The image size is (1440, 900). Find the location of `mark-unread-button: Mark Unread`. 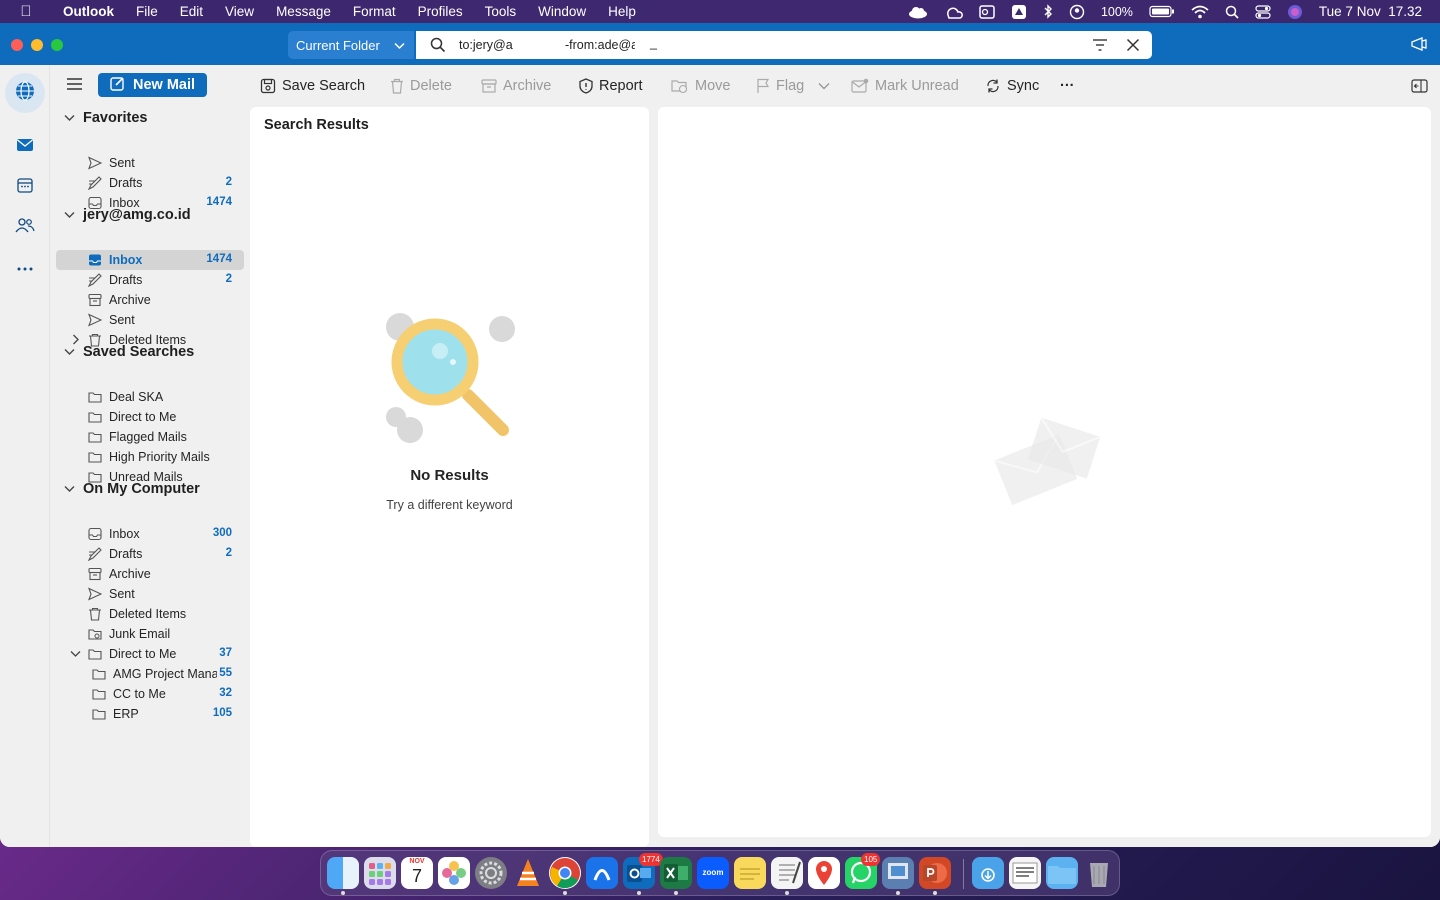

mark-unread-button: Mark Unread is located at coordinates (905, 86).